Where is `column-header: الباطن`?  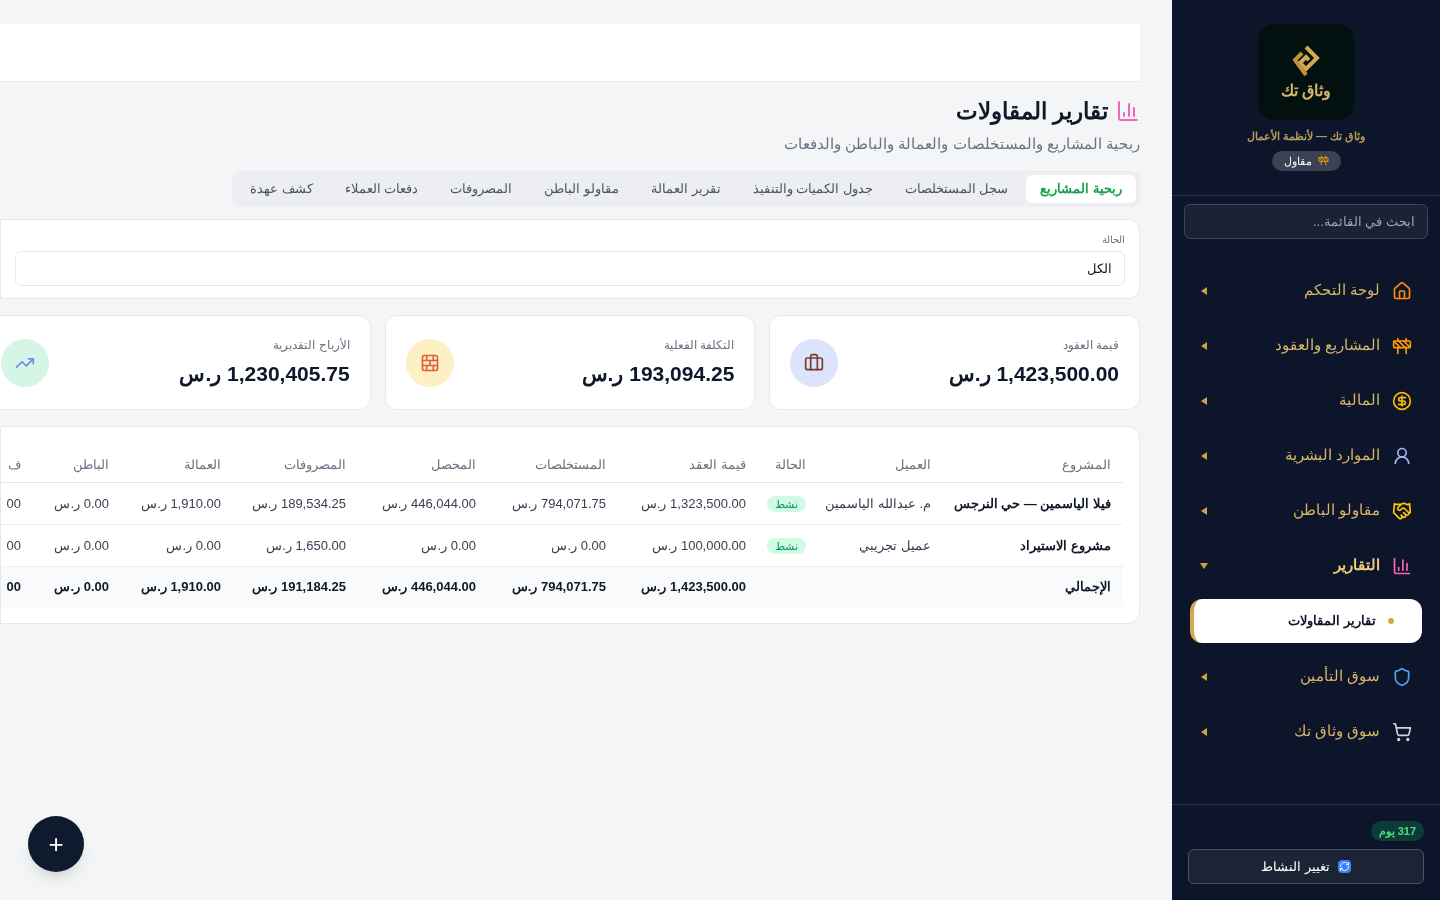
column-header: الباطن is located at coordinates (91, 465).